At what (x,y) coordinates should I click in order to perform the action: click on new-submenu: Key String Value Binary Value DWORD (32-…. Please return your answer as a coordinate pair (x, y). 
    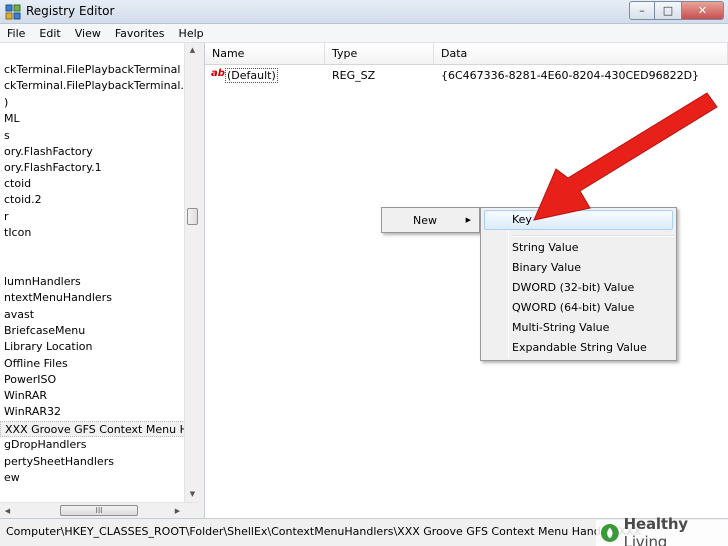
    Looking at the image, I should click on (578, 284).